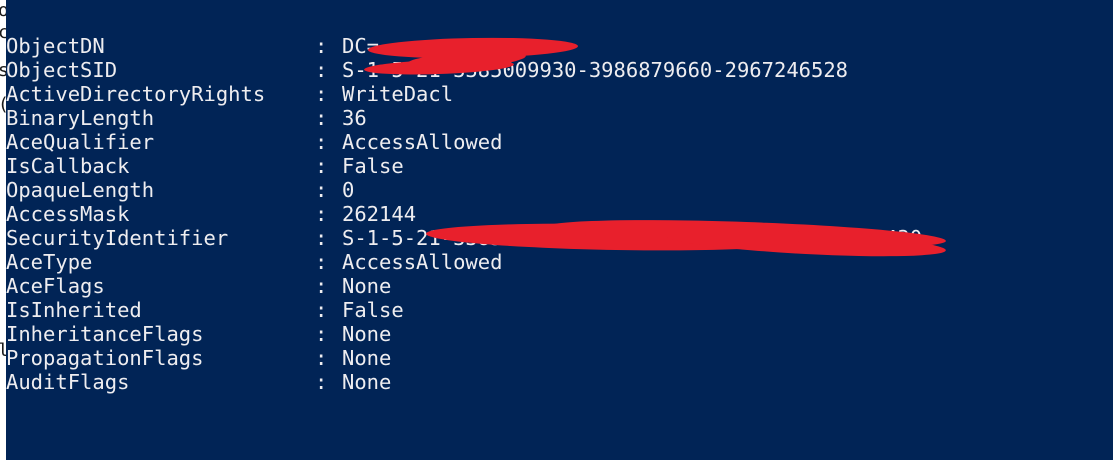  Describe the element at coordinates (464, 310) in the screenshot. I see `property-row-isinherited: IsInherited: False` at that location.